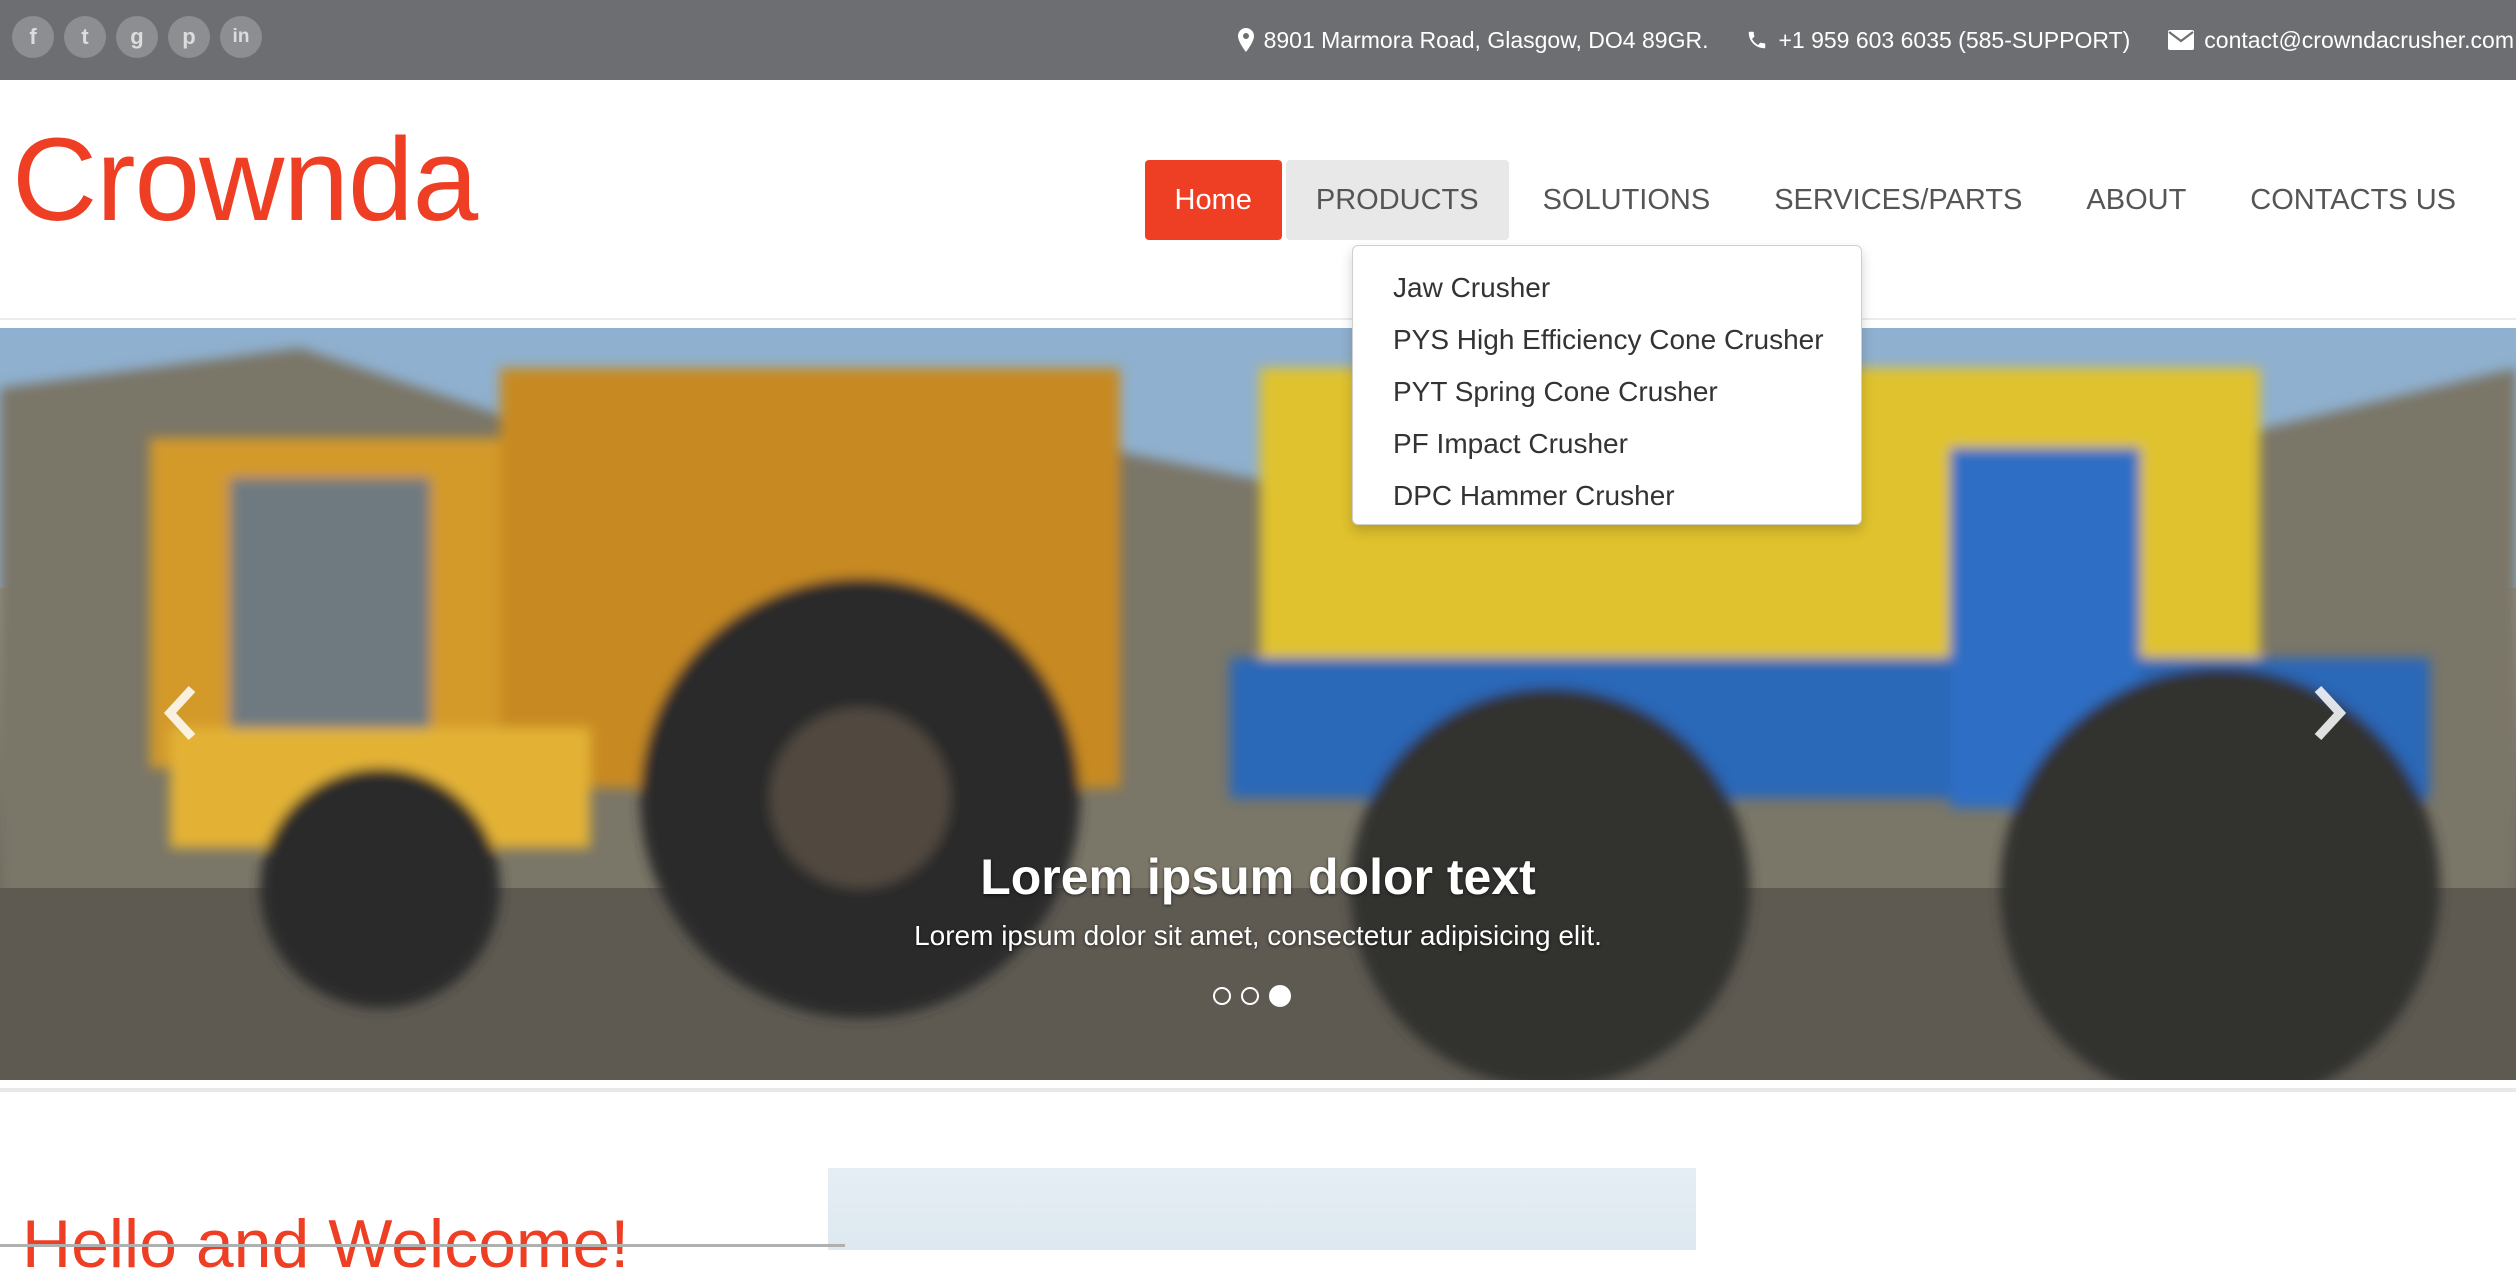 Image resolution: width=2516 pixels, height=1283 pixels. Describe the element at coordinates (241, 37) in the screenshot. I see `linkedin-icon: in` at that location.